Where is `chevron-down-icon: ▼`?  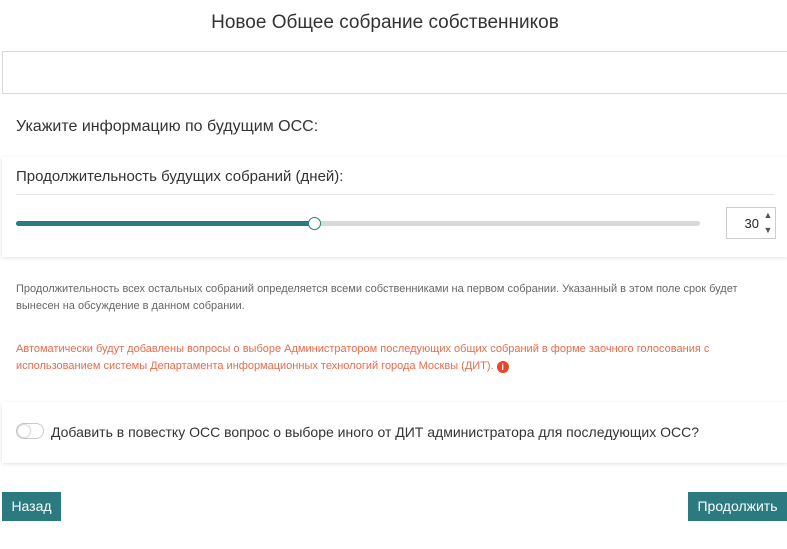
chevron-down-icon: ▼ is located at coordinates (768, 230).